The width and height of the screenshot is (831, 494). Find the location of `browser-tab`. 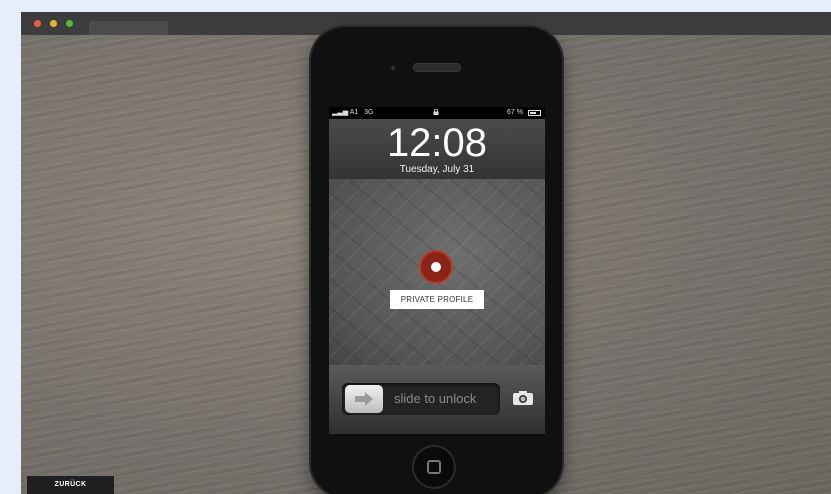

browser-tab is located at coordinates (128, 28).